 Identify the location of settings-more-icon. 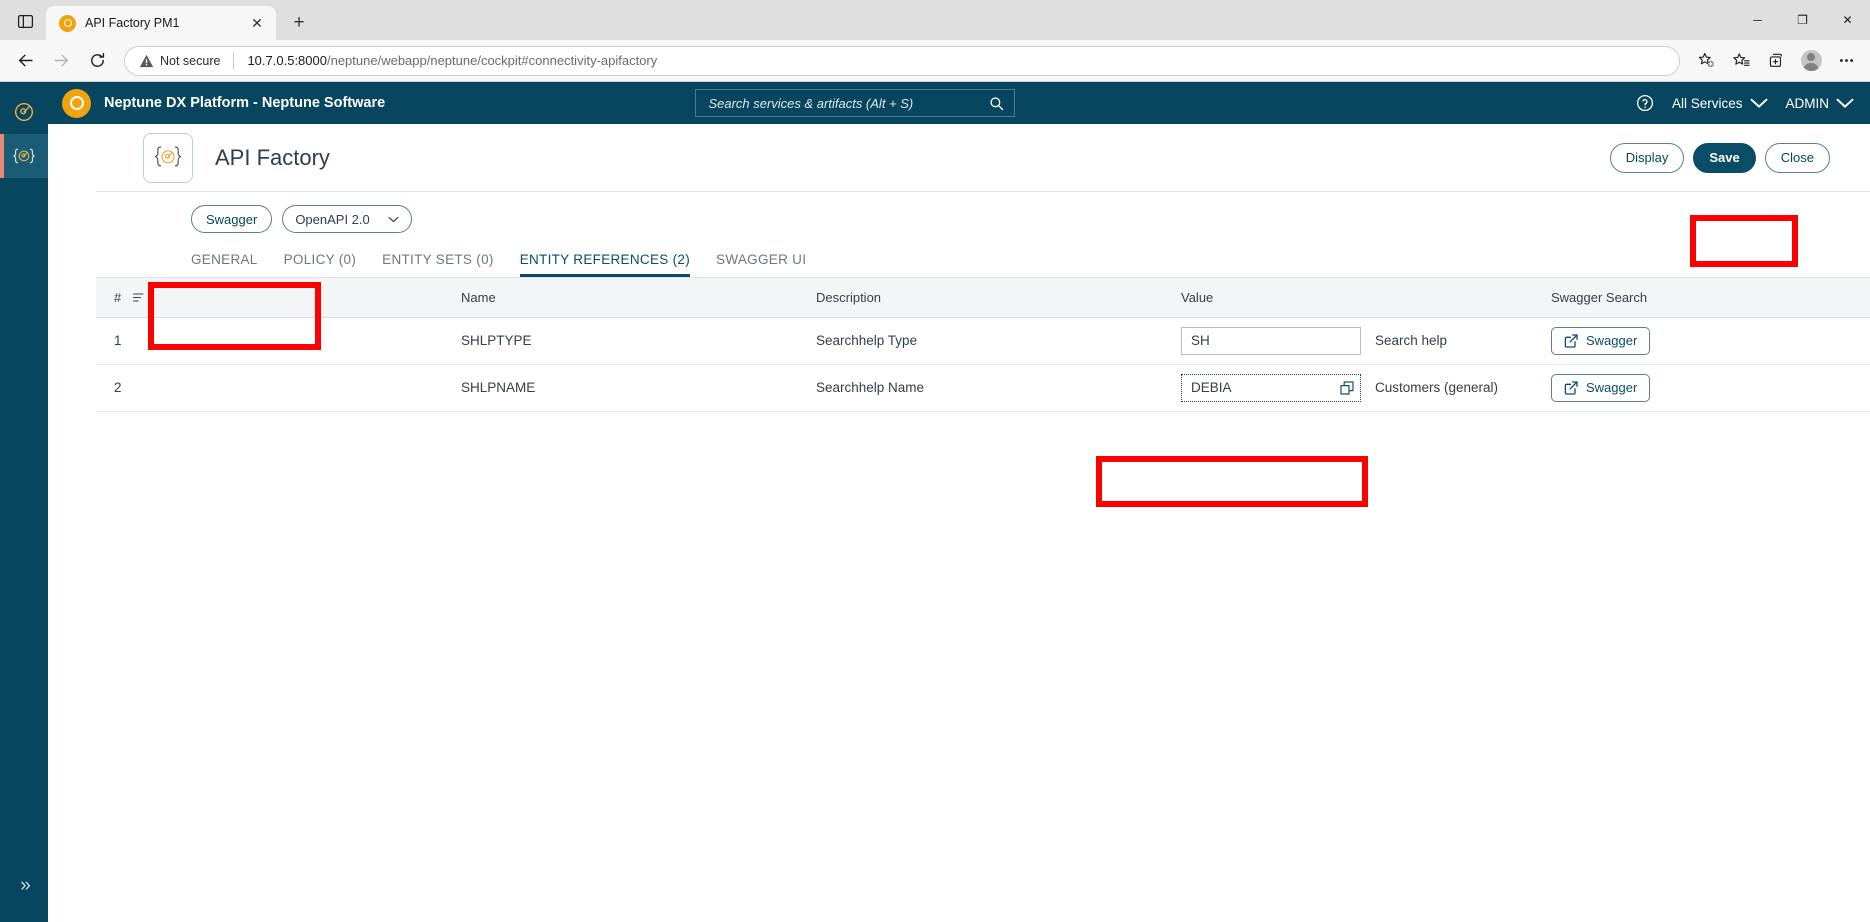
(1846, 61).